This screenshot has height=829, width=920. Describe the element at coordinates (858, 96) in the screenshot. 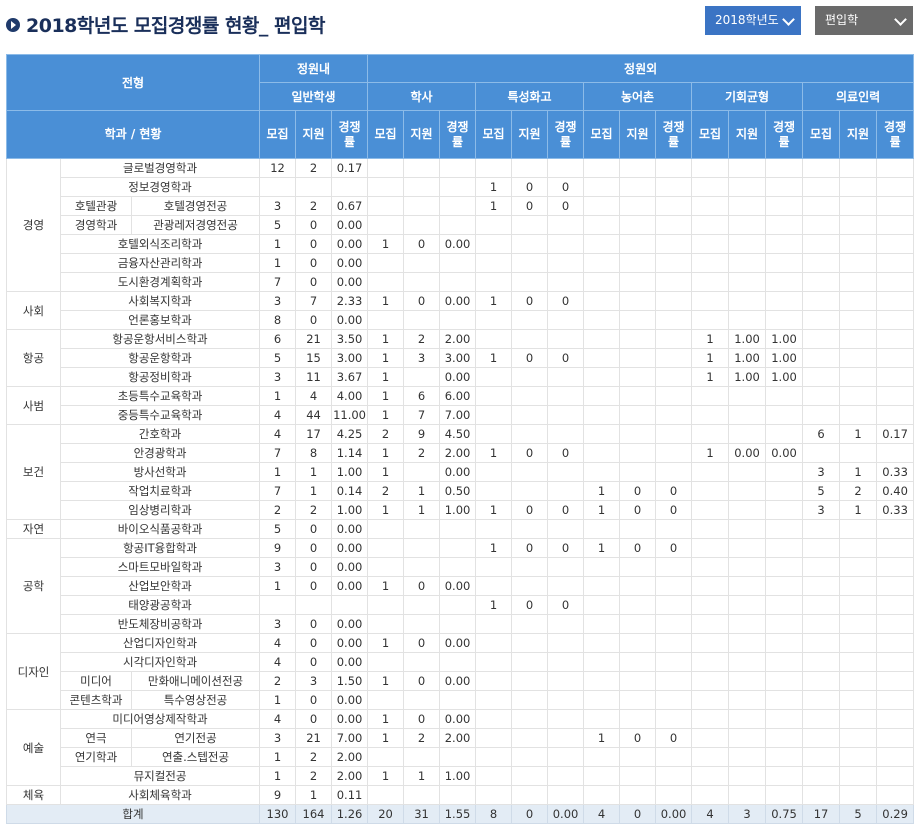

I see `header-group-4: 의료인력` at that location.